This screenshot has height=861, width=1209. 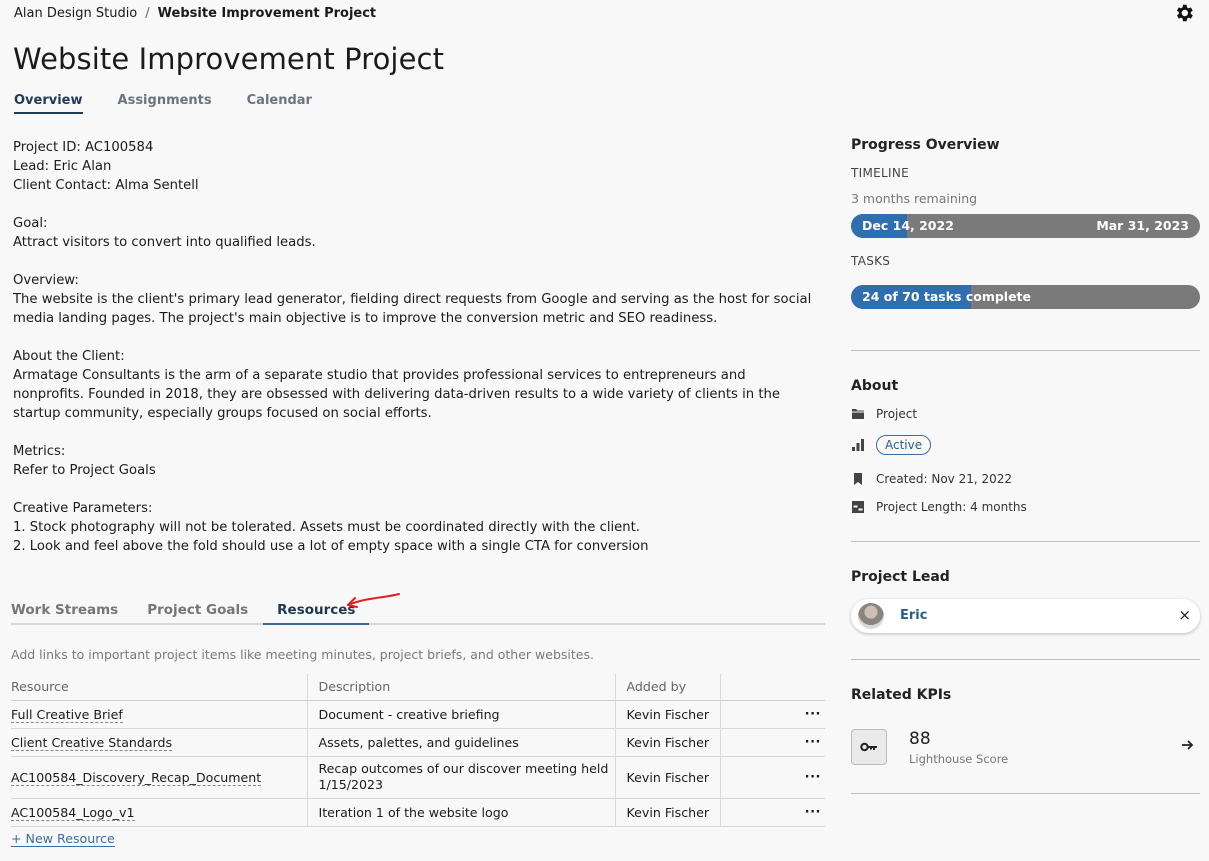 I want to click on tab-calendar: Calendar, so click(x=279, y=103).